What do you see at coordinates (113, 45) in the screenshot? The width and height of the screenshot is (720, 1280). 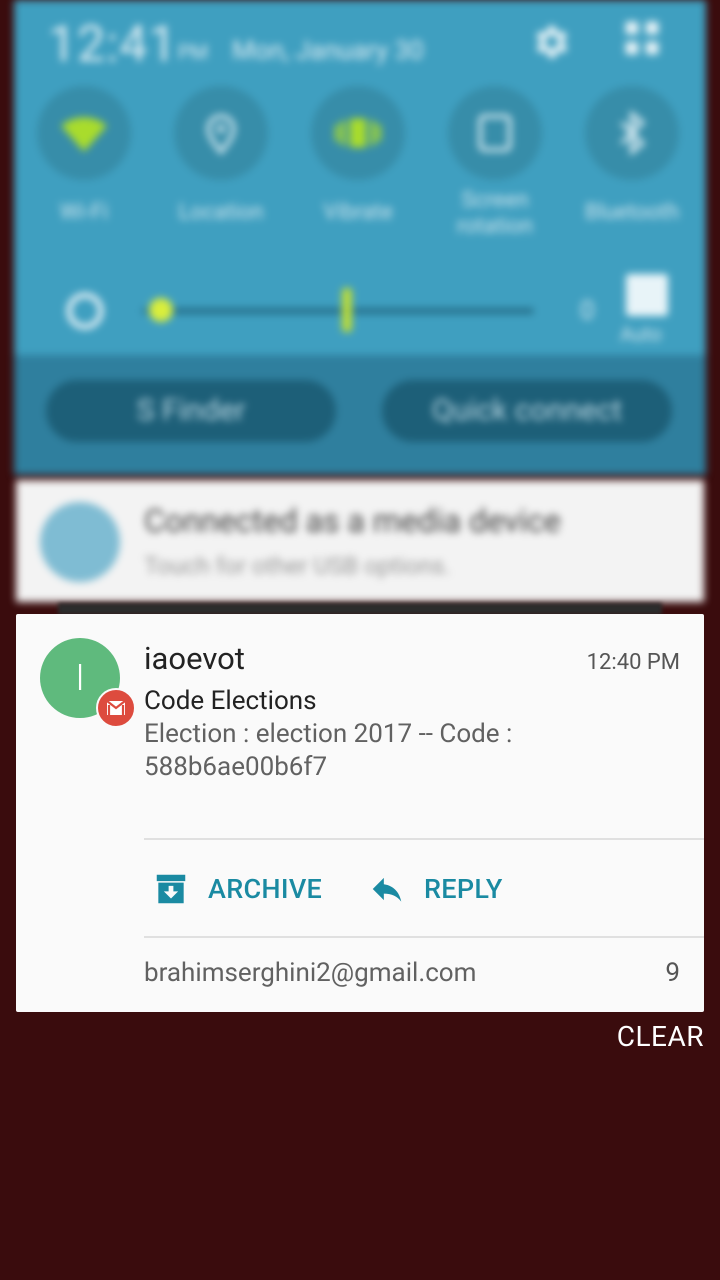 I see `status-time: 12:41` at bounding box center [113, 45].